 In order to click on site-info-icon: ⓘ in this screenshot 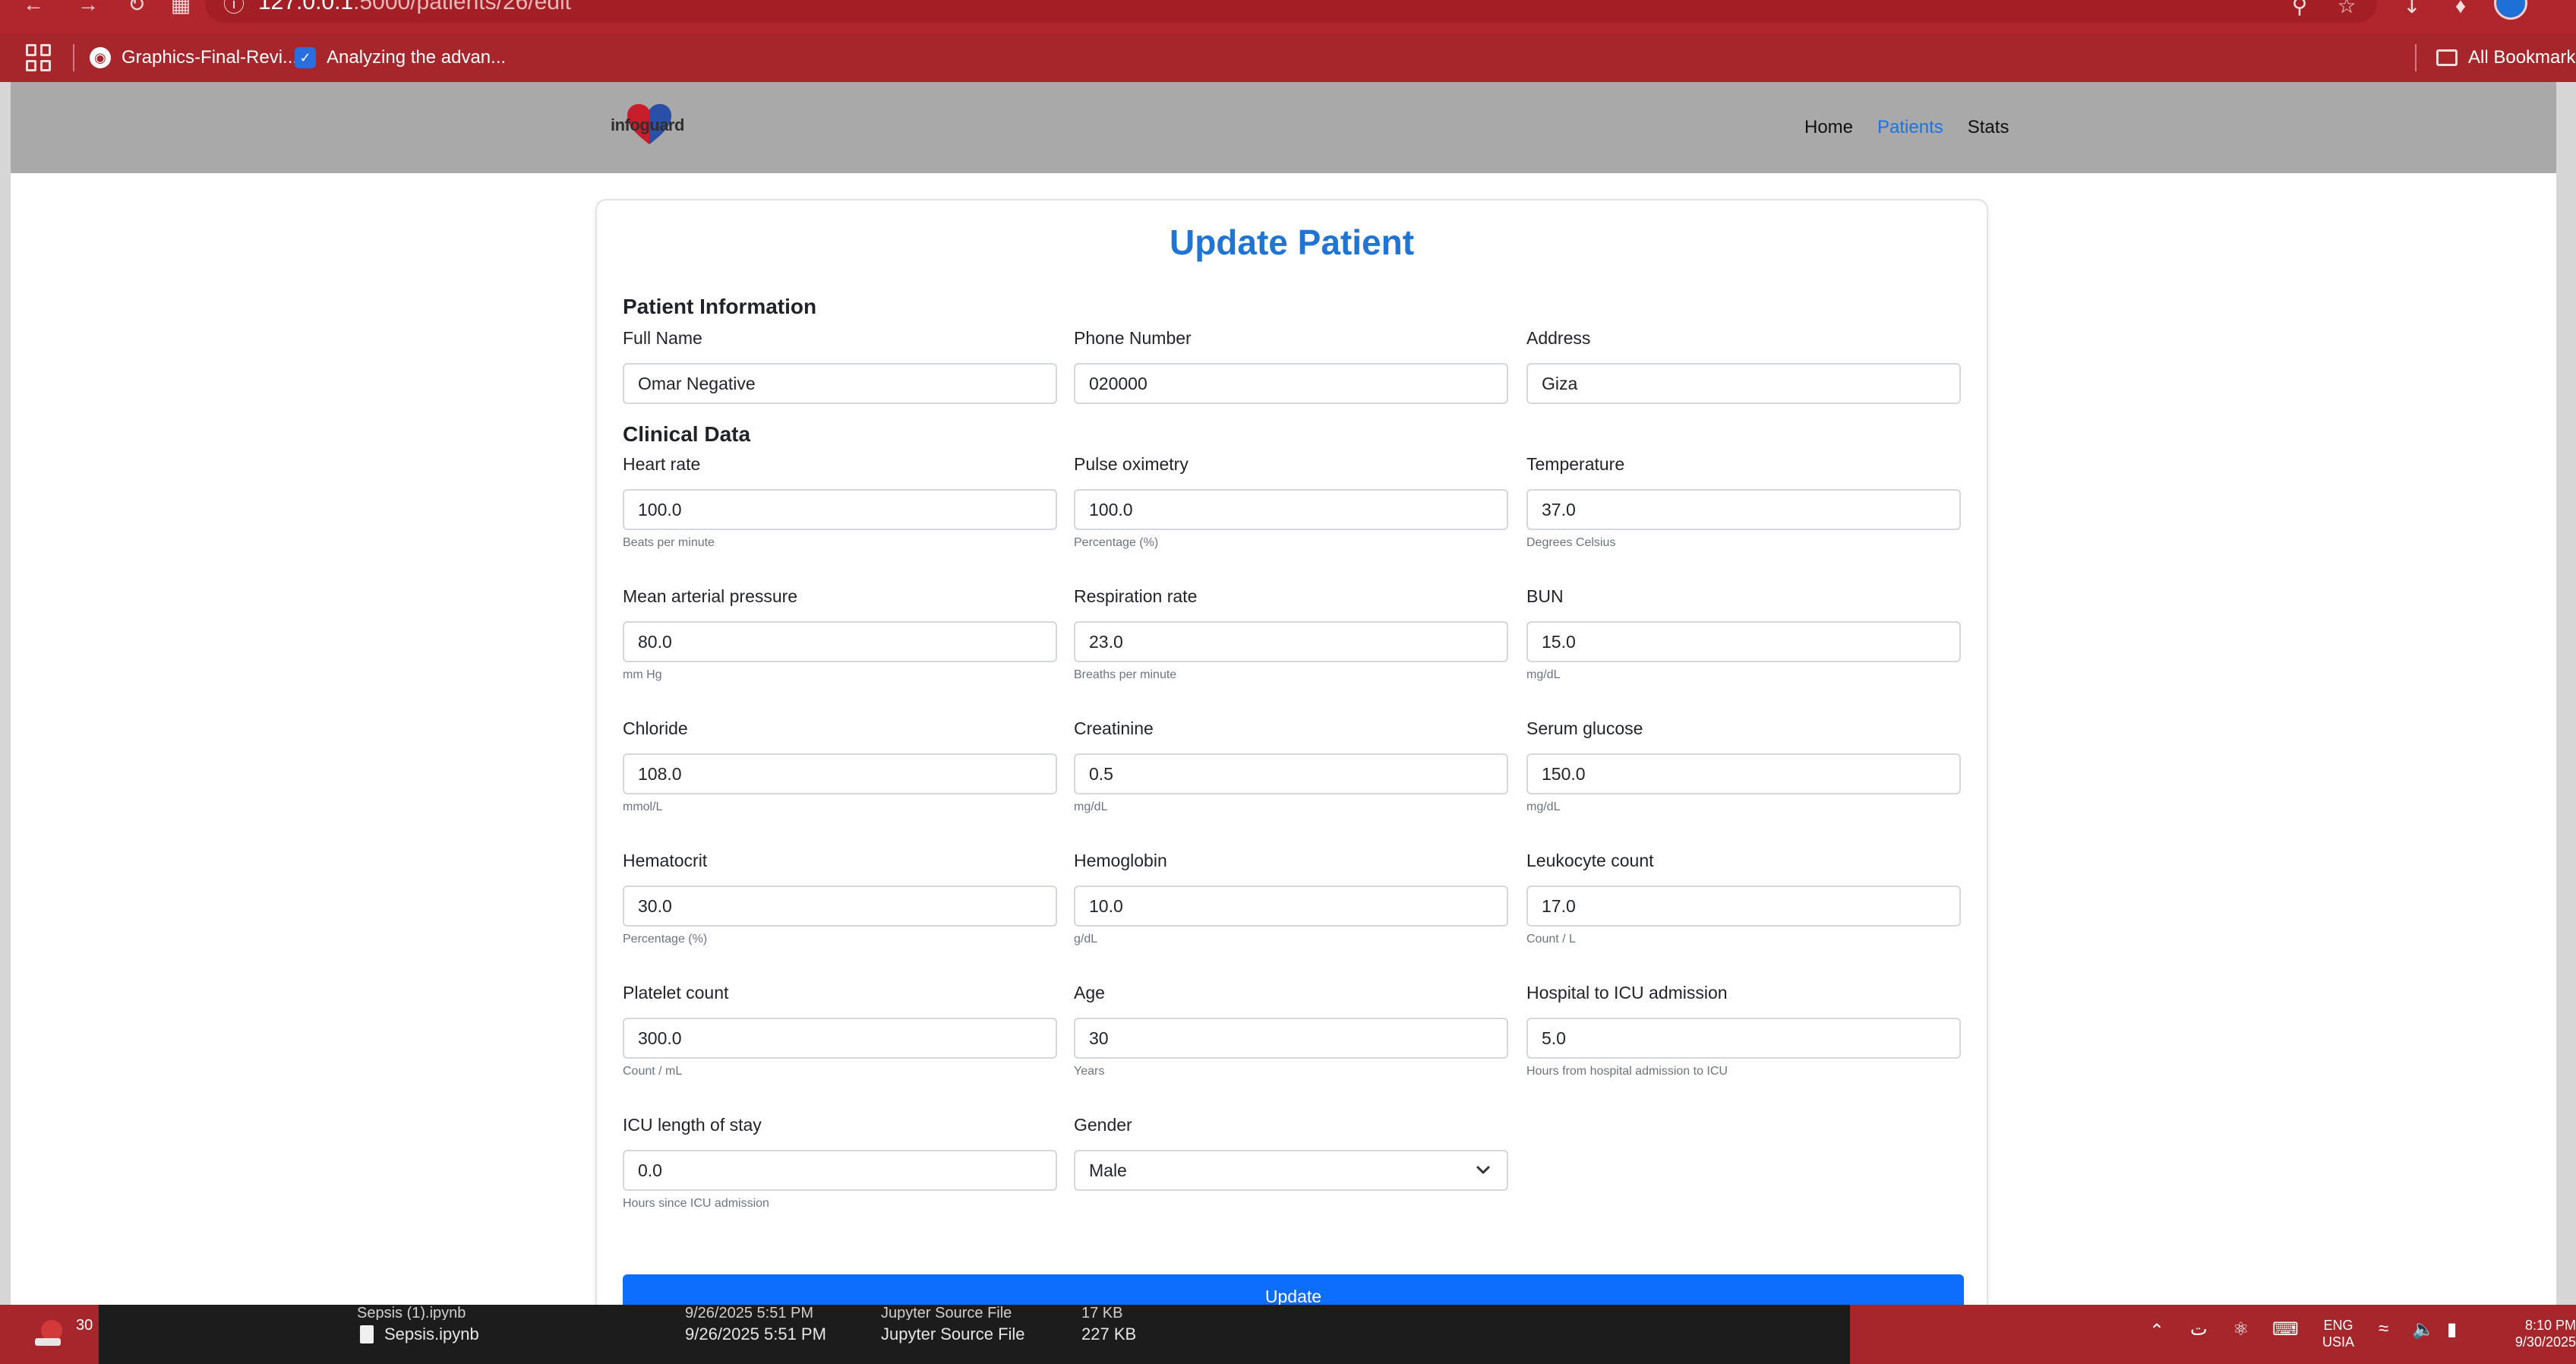, I will do `click(234, 10)`.